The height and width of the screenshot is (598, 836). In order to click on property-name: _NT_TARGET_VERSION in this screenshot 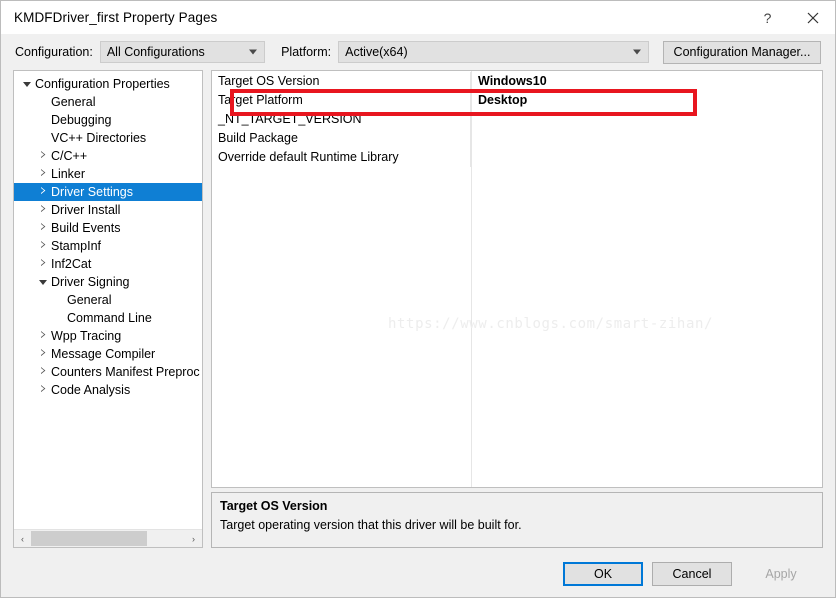, I will do `click(341, 119)`.